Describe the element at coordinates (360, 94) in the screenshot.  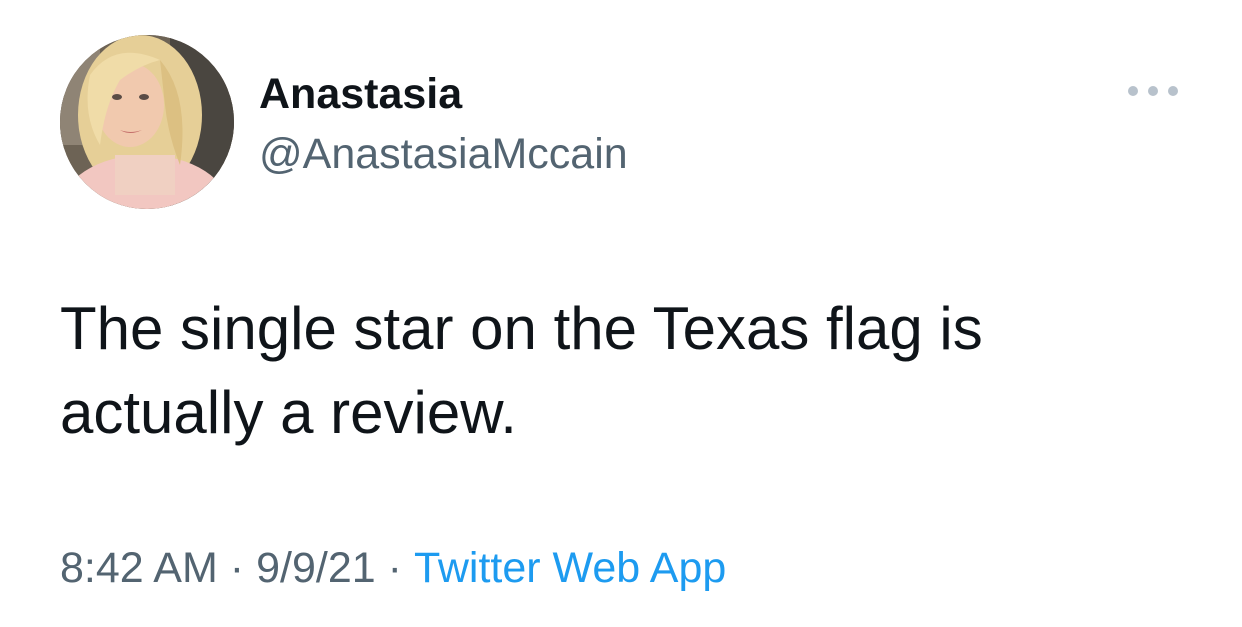
I see `display-name: Anastasia` at that location.